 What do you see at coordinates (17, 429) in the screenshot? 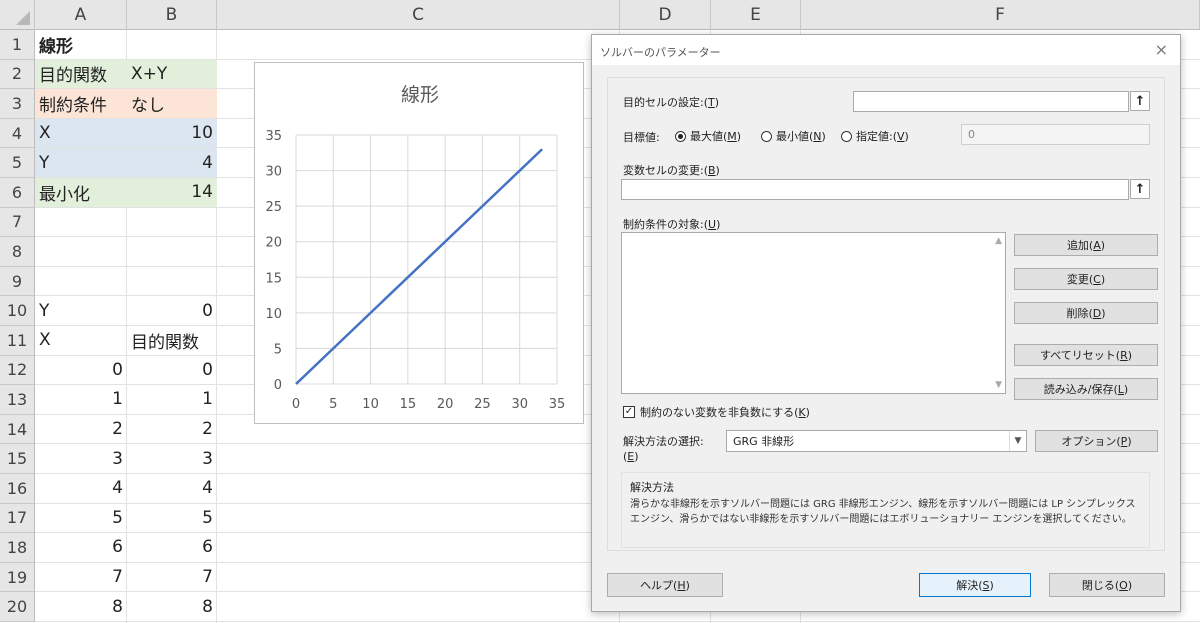
I see `row-header: 14` at bounding box center [17, 429].